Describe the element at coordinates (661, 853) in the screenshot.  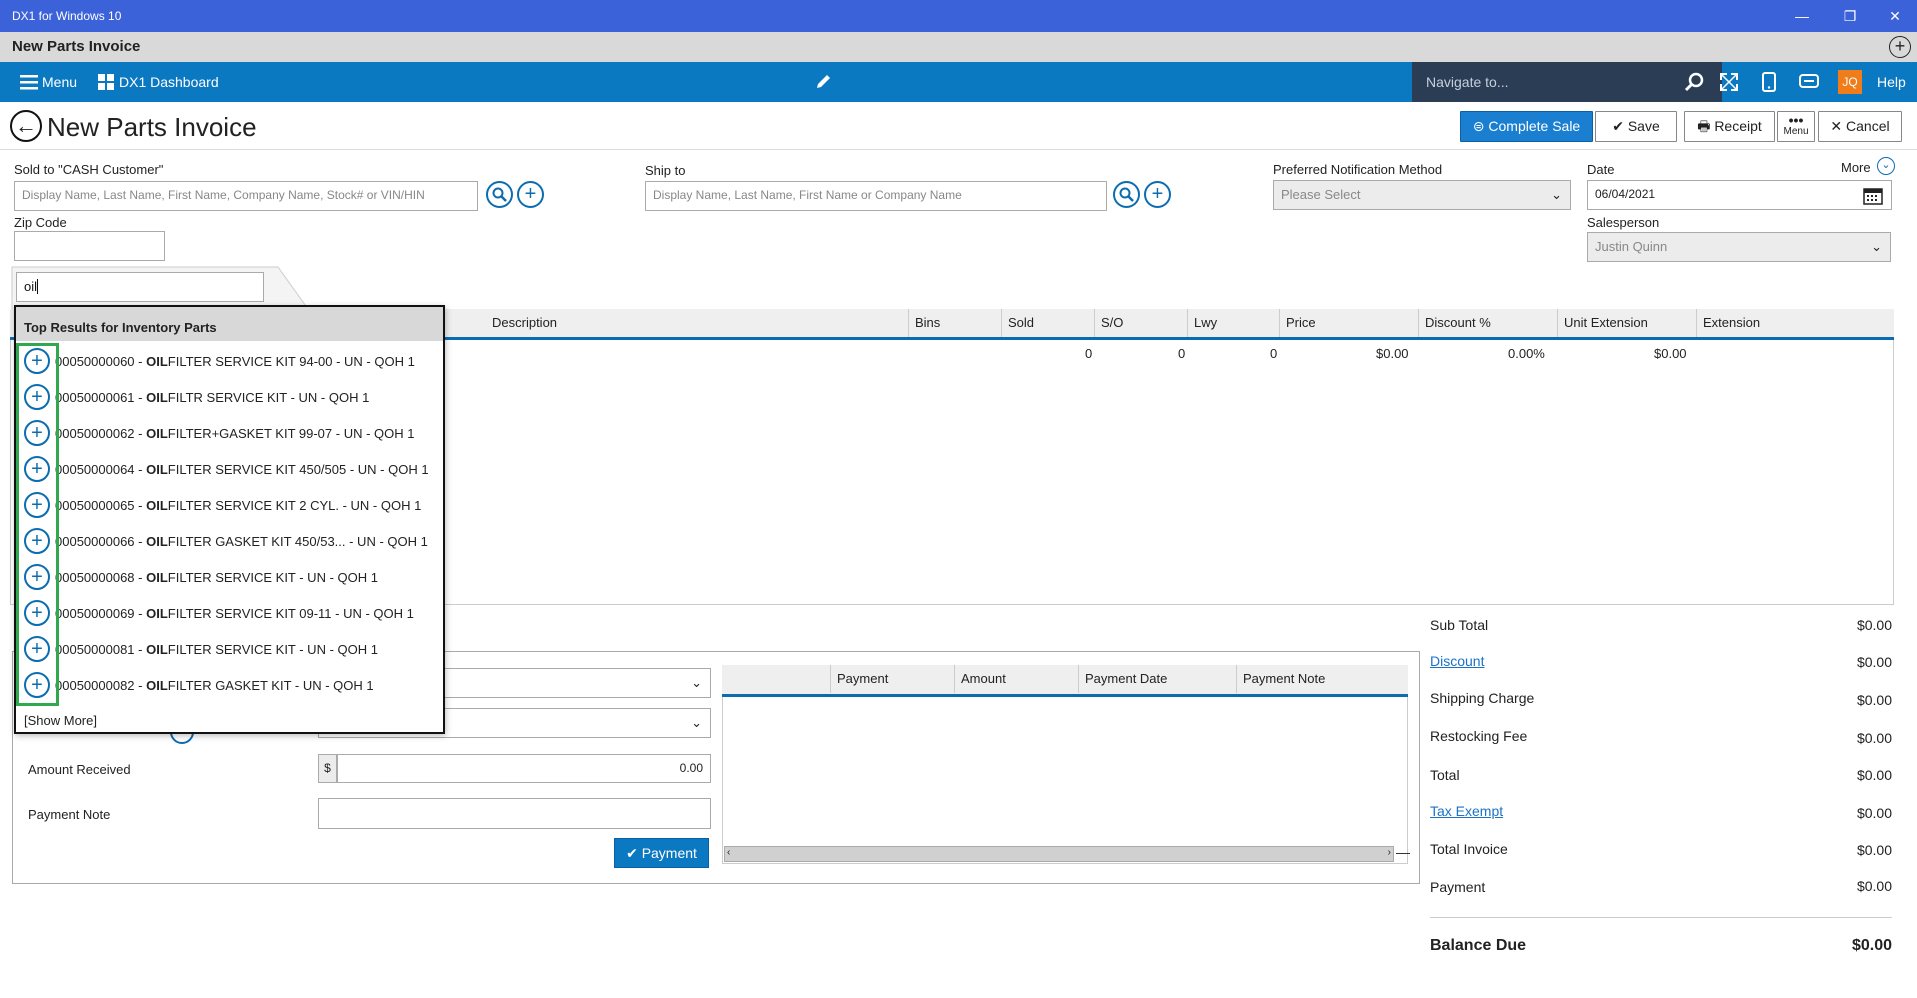
I see `payment-button: ✔ Payment` at that location.